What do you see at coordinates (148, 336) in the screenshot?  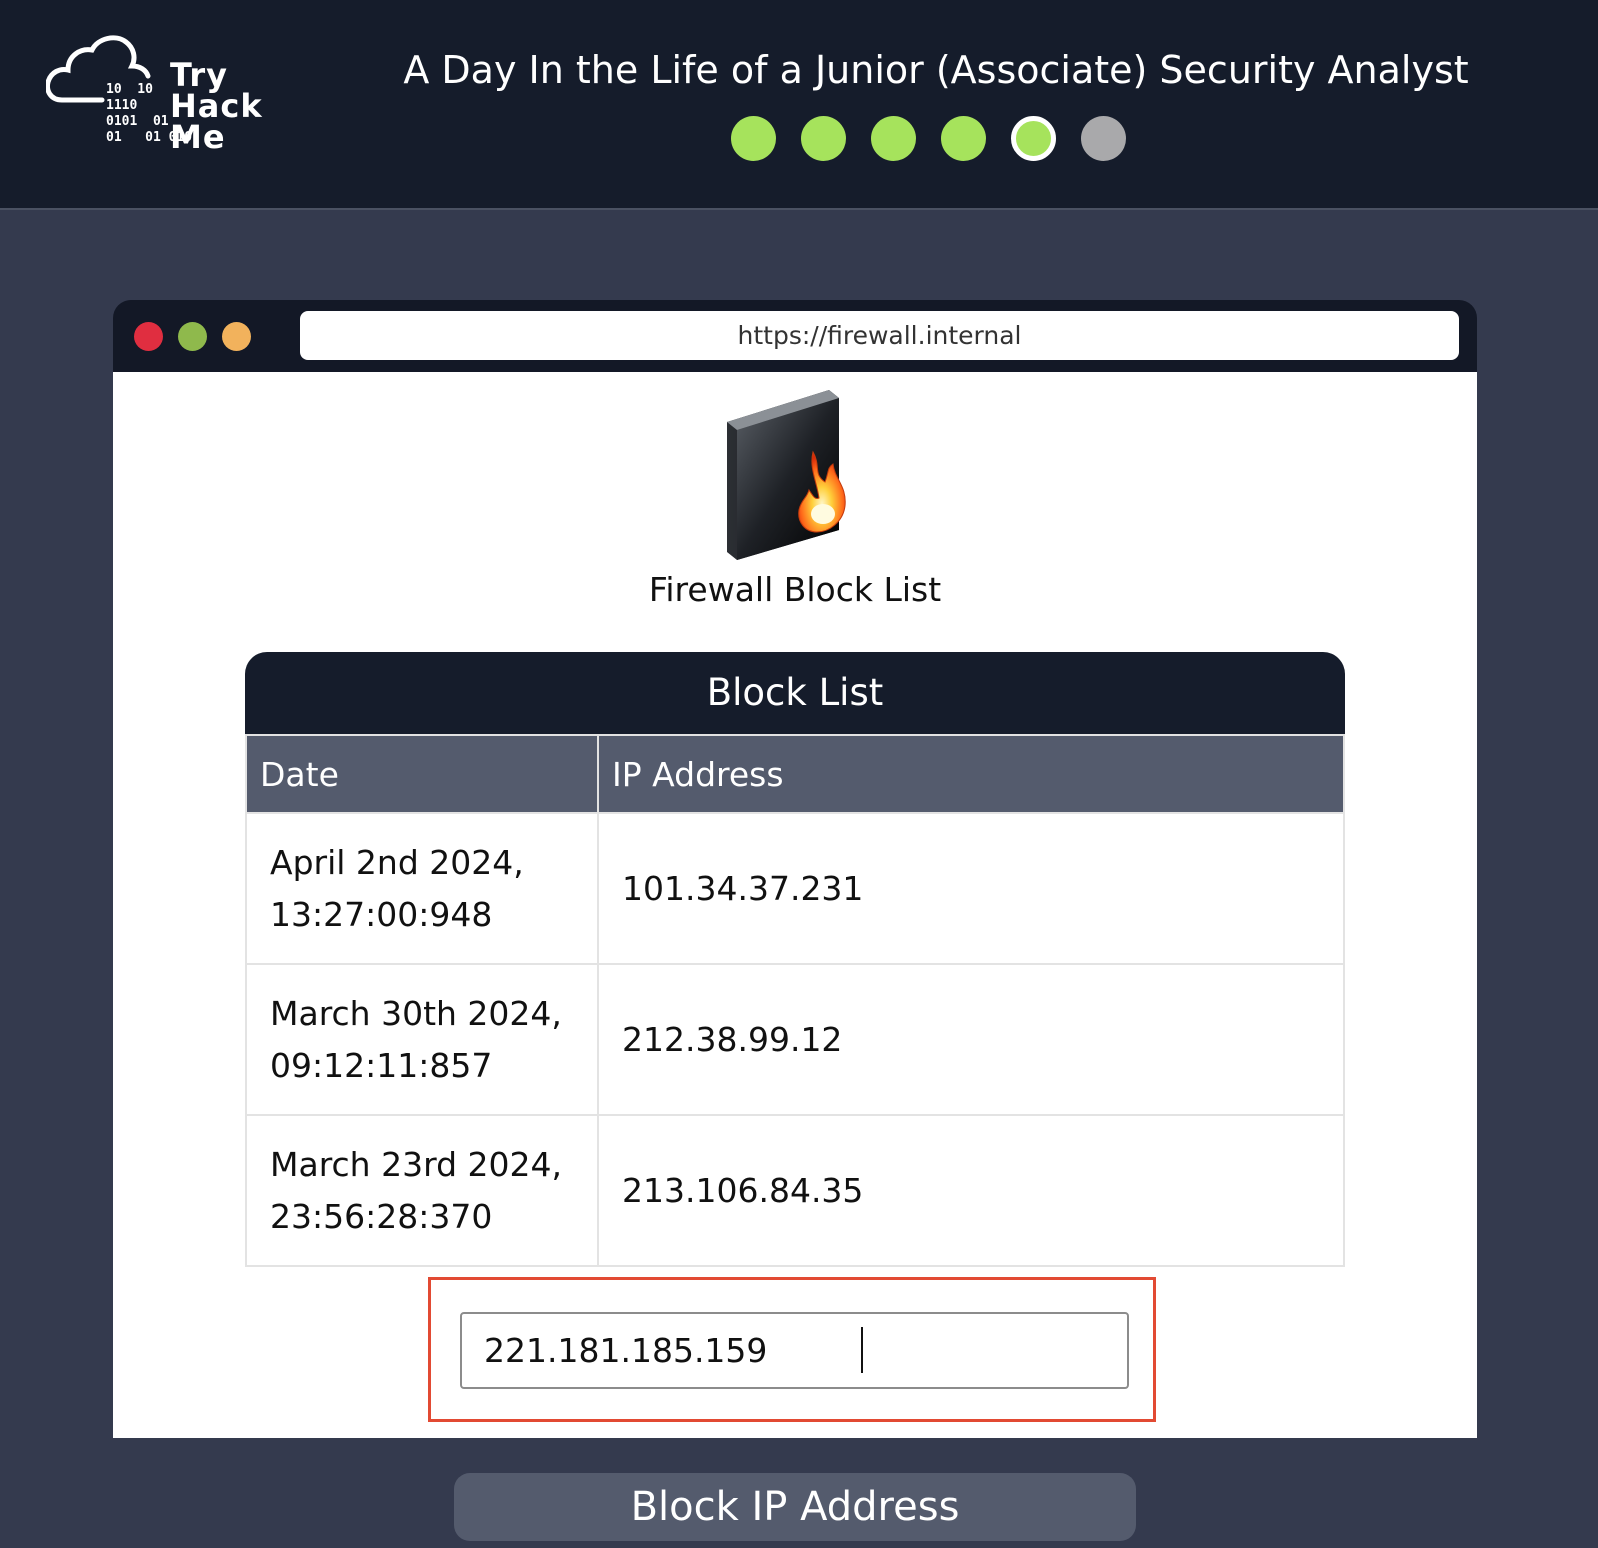 I see `window-close-button` at bounding box center [148, 336].